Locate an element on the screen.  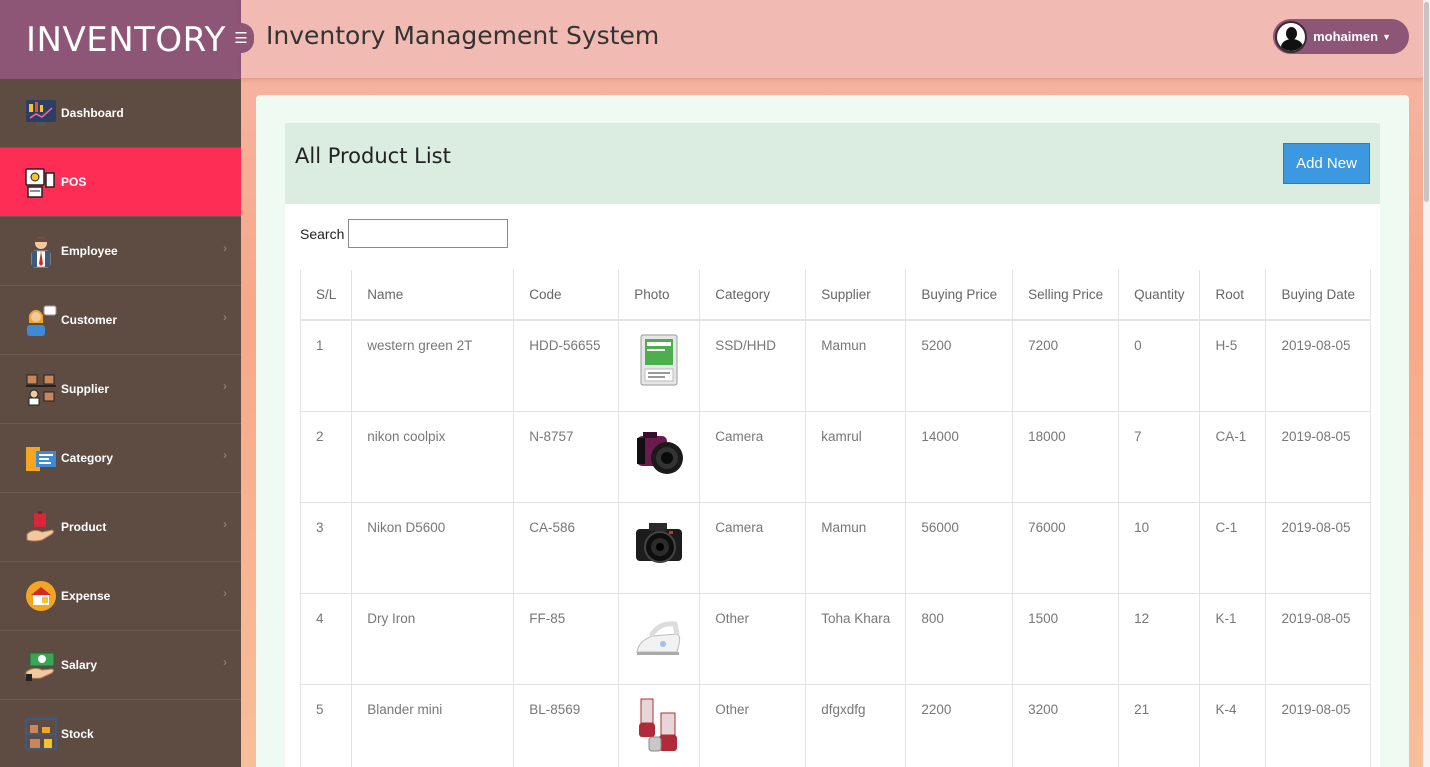
app-title: Inventory Management System is located at coordinates (463, 35).